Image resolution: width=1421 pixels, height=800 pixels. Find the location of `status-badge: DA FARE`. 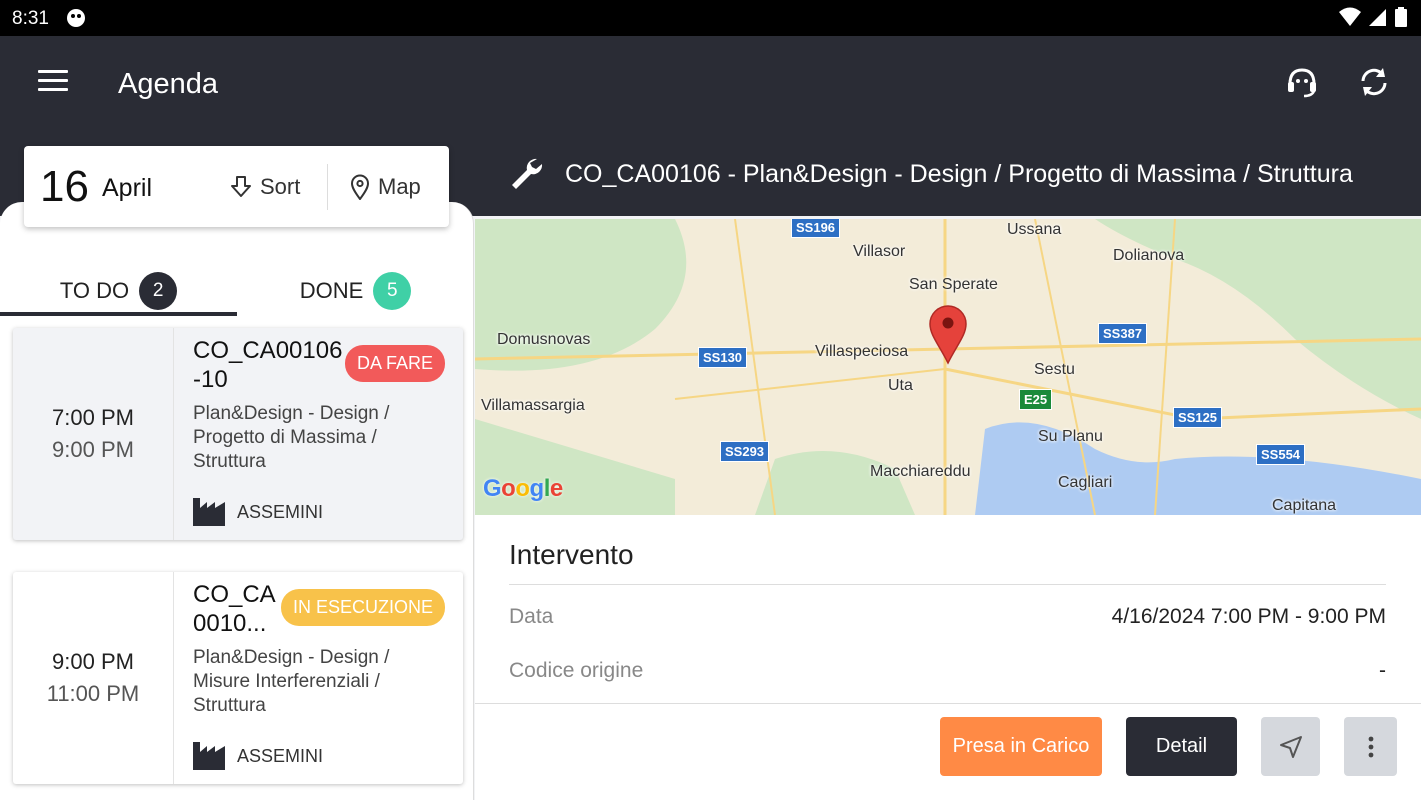

status-badge: DA FARE is located at coordinates (394, 363).